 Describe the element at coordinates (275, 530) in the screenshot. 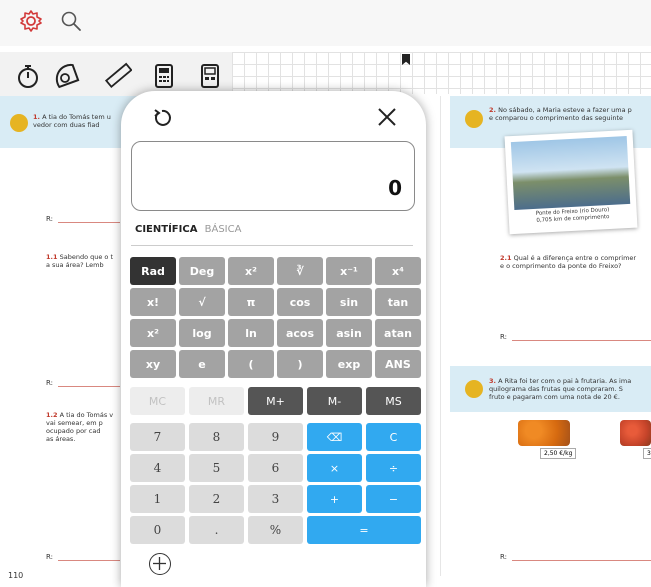

I see `key-calculator-pad-3-2-l: %` at that location.